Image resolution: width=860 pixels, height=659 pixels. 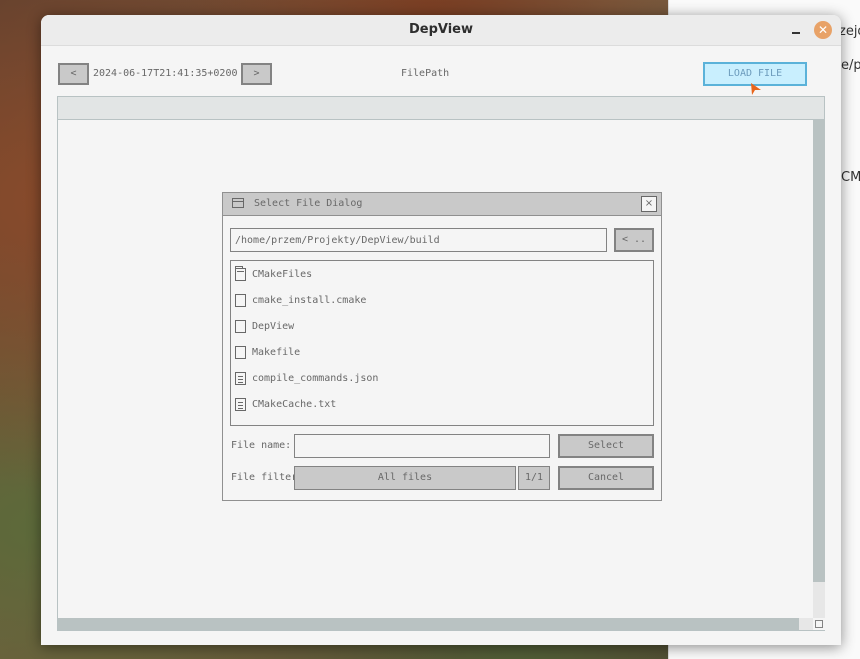 What do you see at coordinates (238, 203) in the screenshot?
I see `window-icon` at bounding box center [238, 203].